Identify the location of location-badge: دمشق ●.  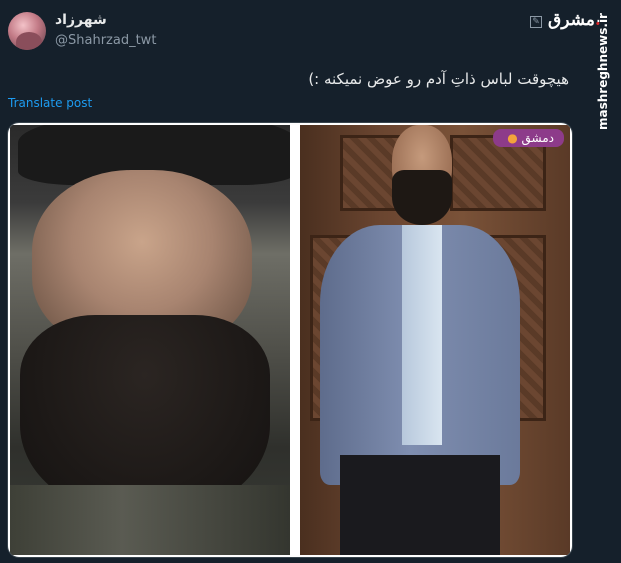
(528, 138).